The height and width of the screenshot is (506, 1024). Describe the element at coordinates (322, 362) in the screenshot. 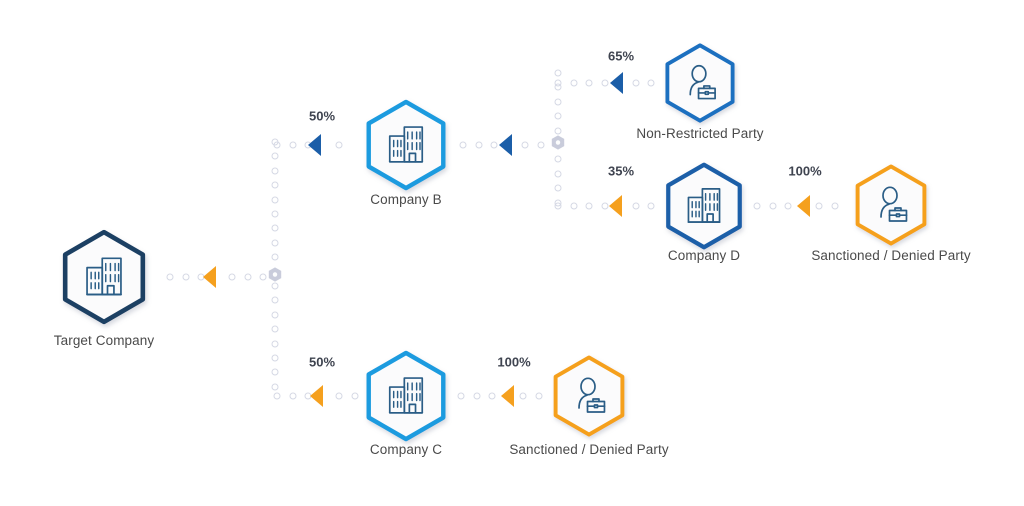

I see `percent-label-edge-branch-to-company-c: 50%` at that location.